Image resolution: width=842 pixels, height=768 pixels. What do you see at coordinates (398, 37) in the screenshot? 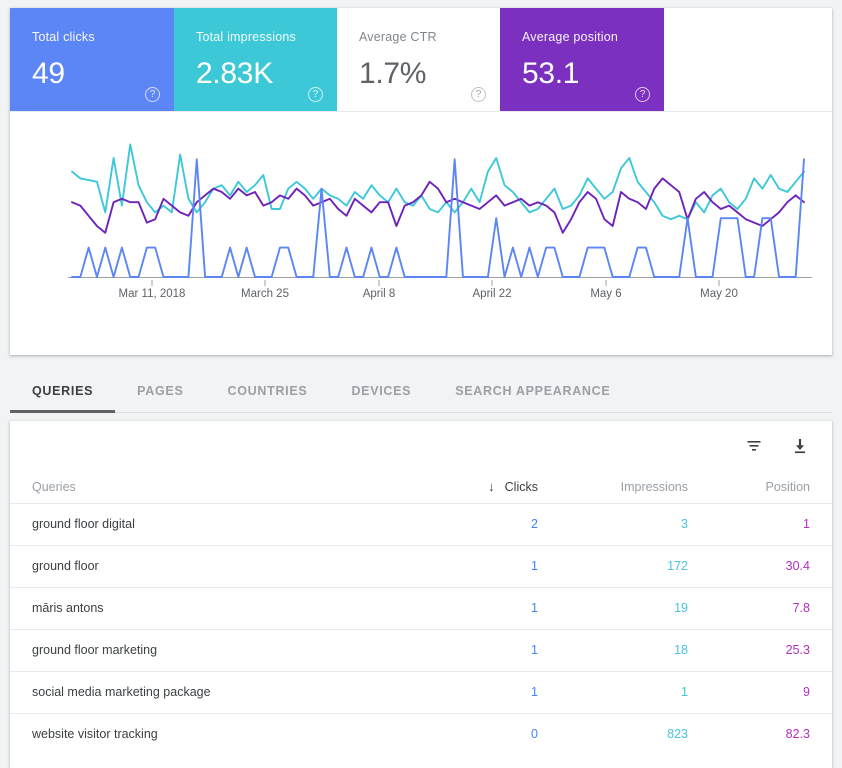
I see `metric-label: Average CTR` at bounding box center [398, 37].